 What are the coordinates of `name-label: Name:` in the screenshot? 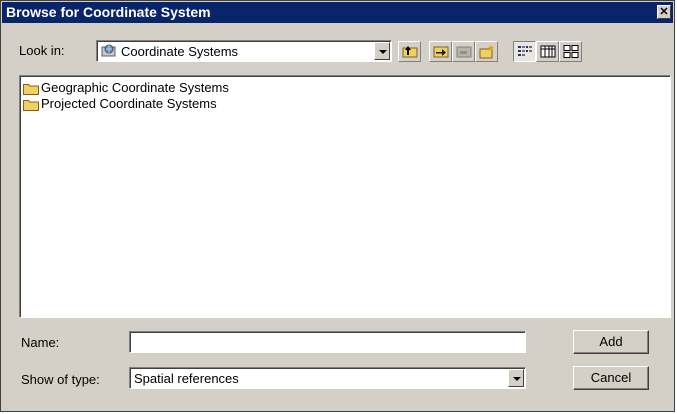 It's located at (40, 342).